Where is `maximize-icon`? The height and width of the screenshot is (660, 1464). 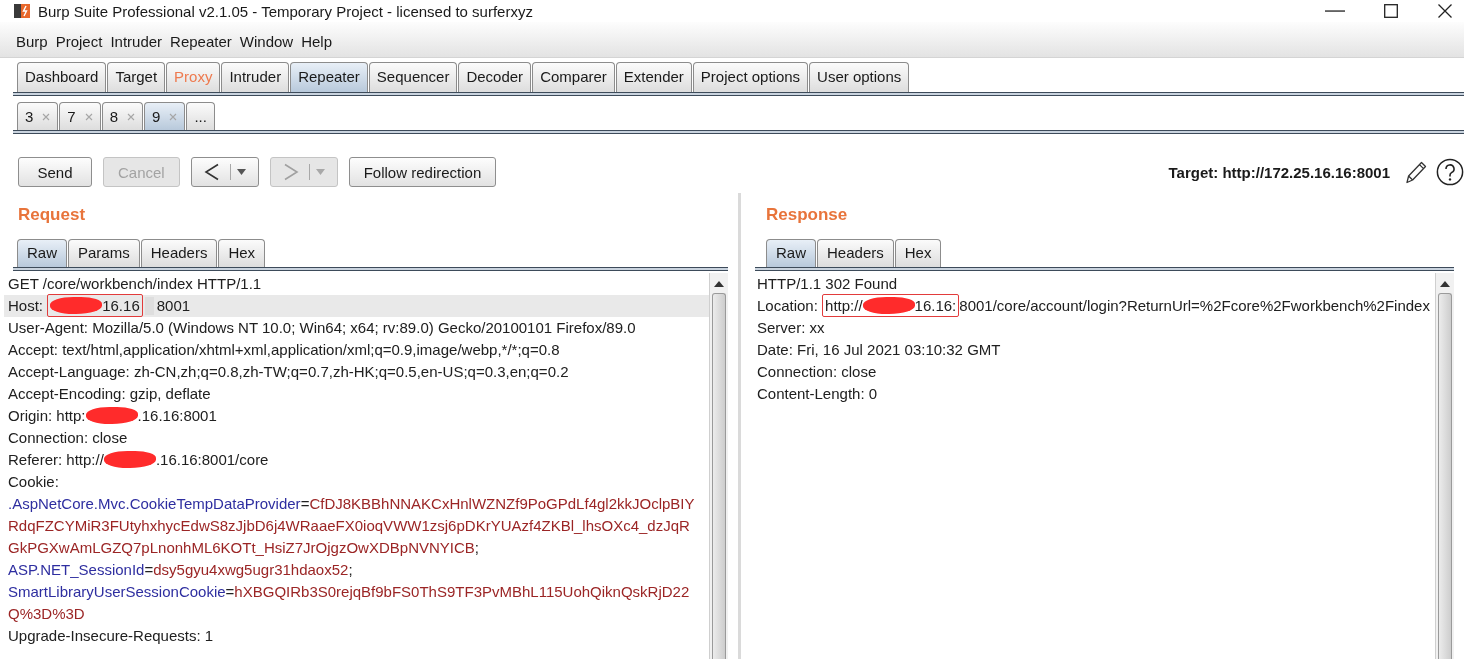 maximize-icon is located at coordinates (1391, 11).